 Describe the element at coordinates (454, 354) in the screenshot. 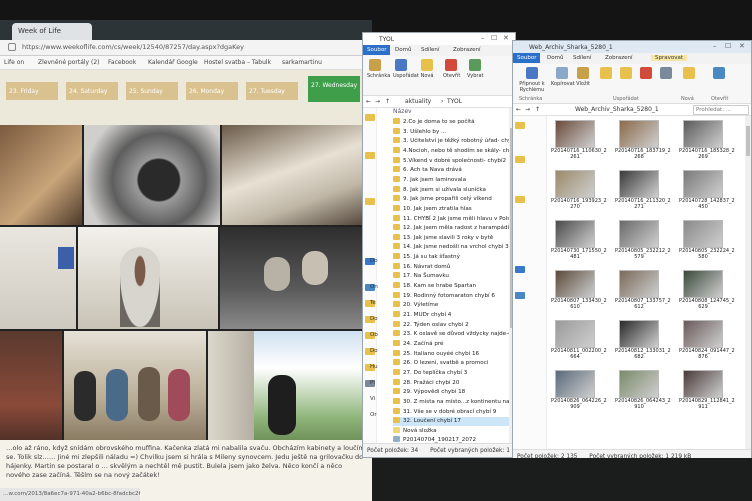

I see `folder-row: 25. Italiano ouyéé chybí 16` at that location.